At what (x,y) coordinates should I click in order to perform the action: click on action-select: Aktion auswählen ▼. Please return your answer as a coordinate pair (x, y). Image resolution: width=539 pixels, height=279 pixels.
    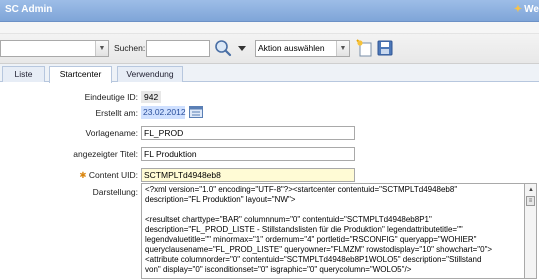
    Looking at the image, I should click on (302, 48).